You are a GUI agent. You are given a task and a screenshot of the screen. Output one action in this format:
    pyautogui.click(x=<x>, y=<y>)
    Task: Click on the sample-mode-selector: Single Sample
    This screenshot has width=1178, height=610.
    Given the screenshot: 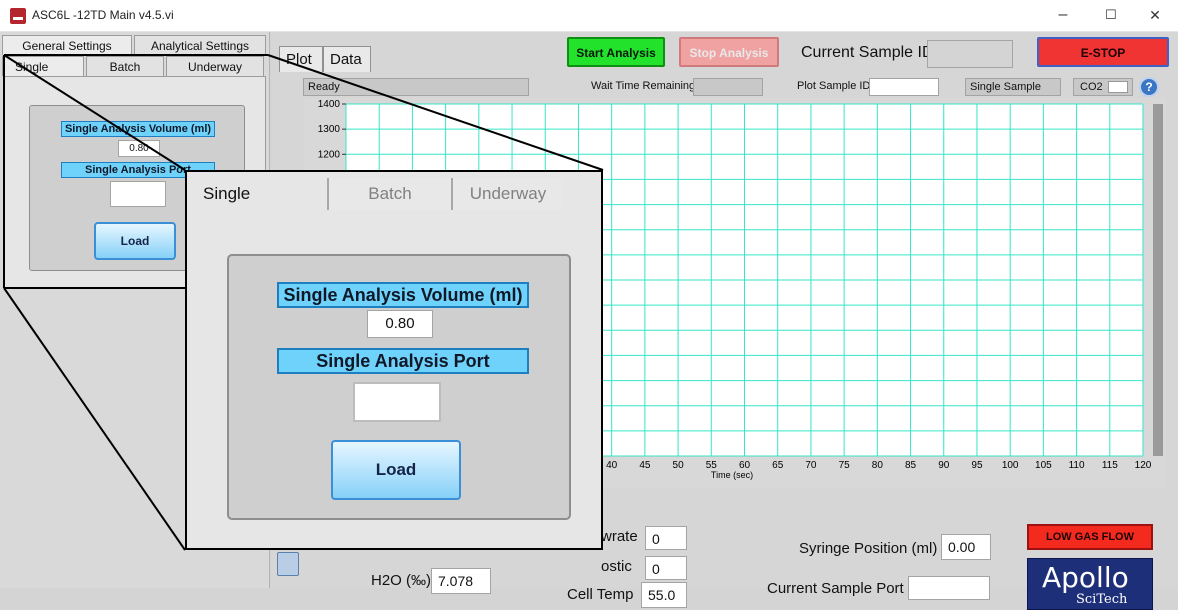 What is the action you would take?
    pyautogui.click(x=1013, y=87)
    